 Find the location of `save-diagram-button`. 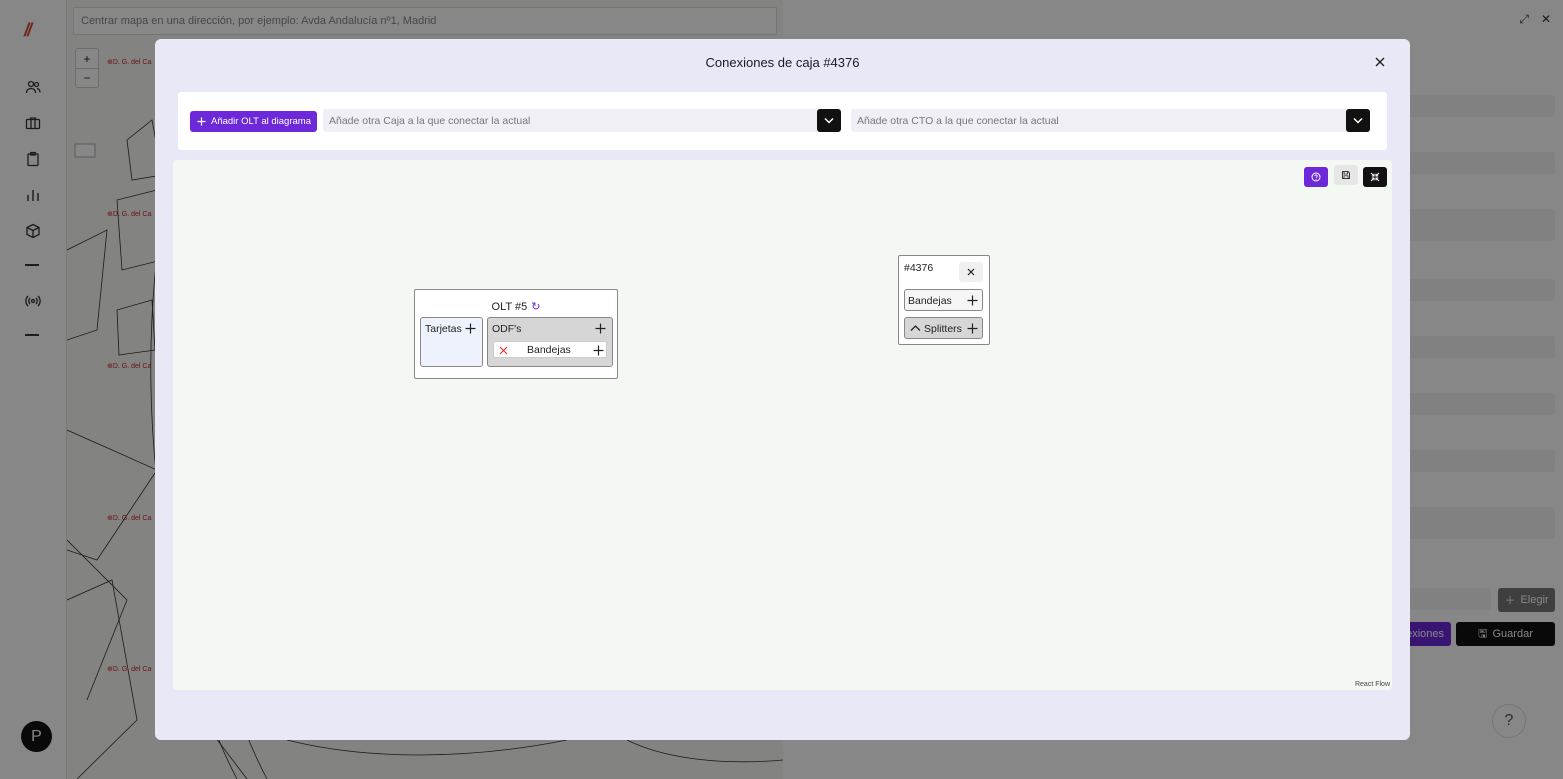

save-diagram-button is located at coordinates (1346, 175).